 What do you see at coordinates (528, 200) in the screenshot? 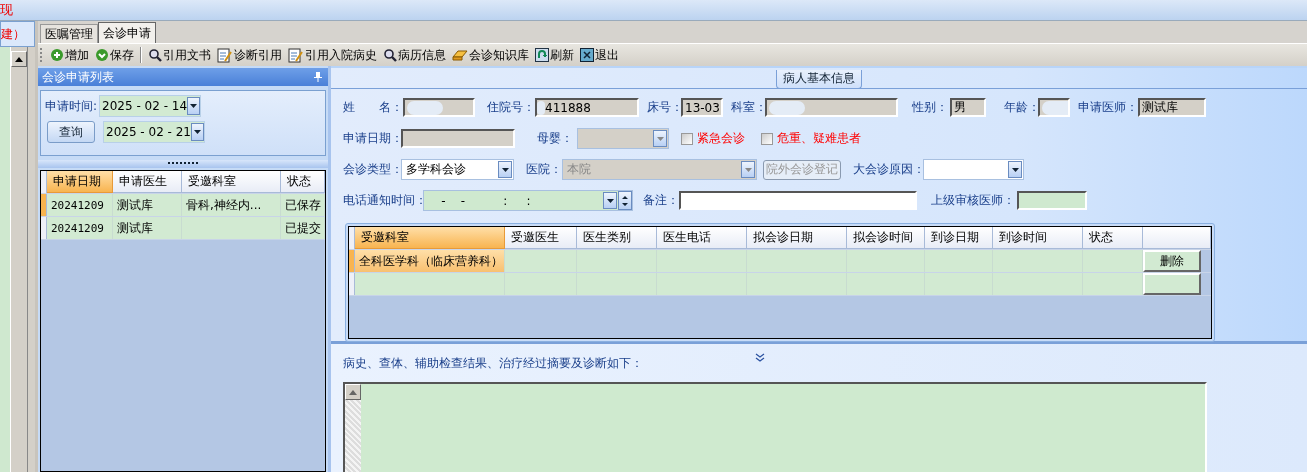
I see `time-field: - - : :` at bounding box center [528, 200].